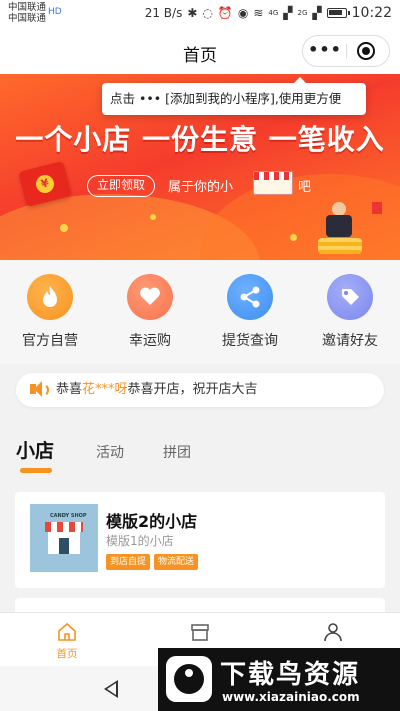 This screenshot has height=711, width=400. What do you see at coordinates (200, 51) in the screenshot?
I see `nav-bar: 首页 •••` at bounding box center [200, 51].